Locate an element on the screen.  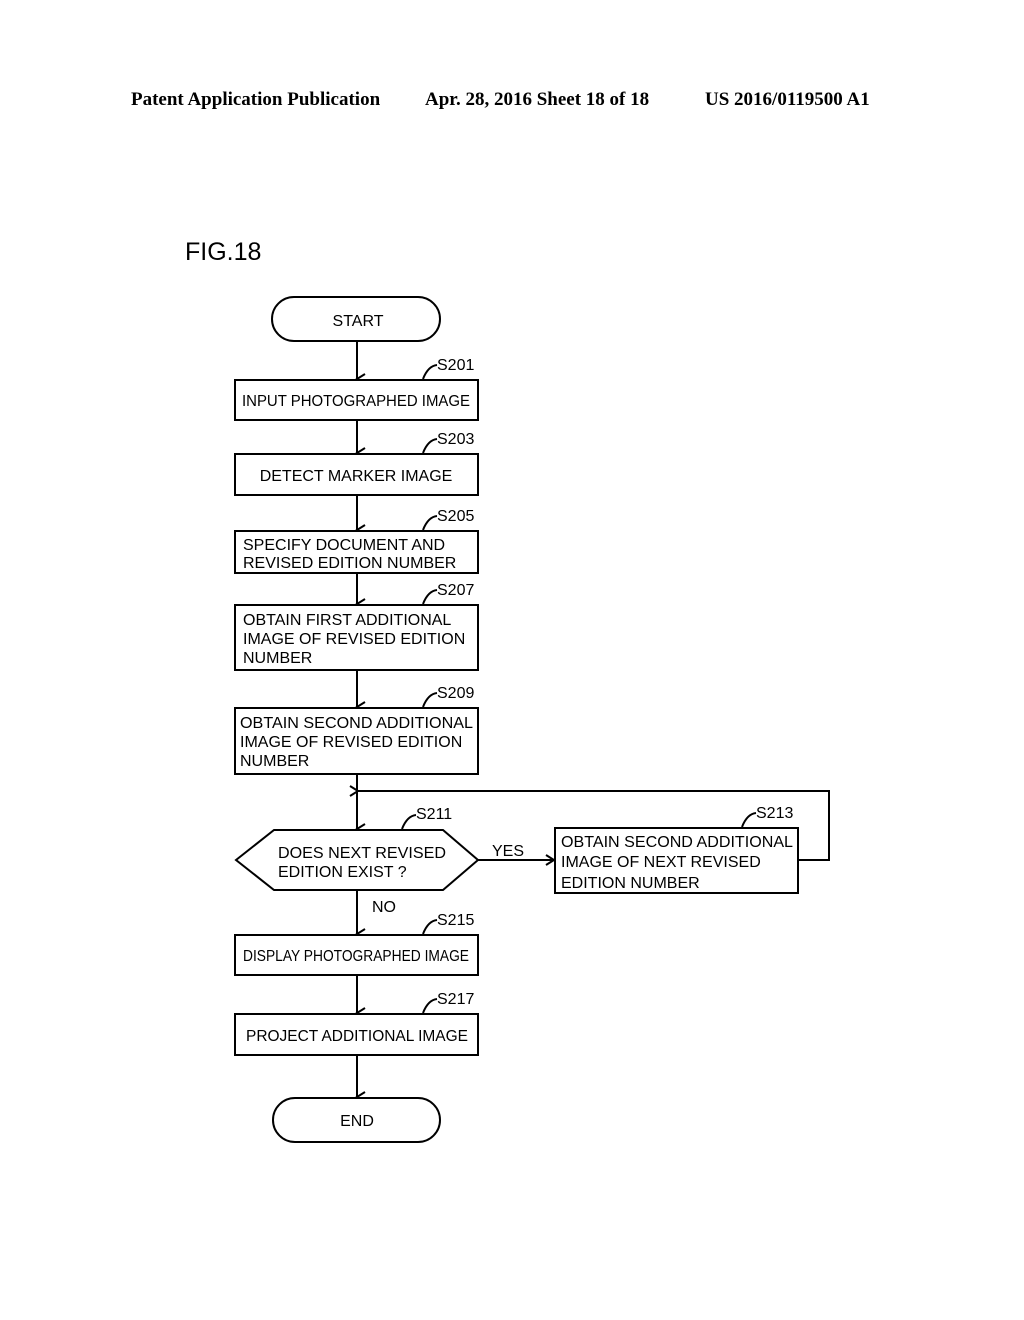
step-text: DISPLAY PHOTOGRAPHED IMAGE is located at coordinates (356, 956).